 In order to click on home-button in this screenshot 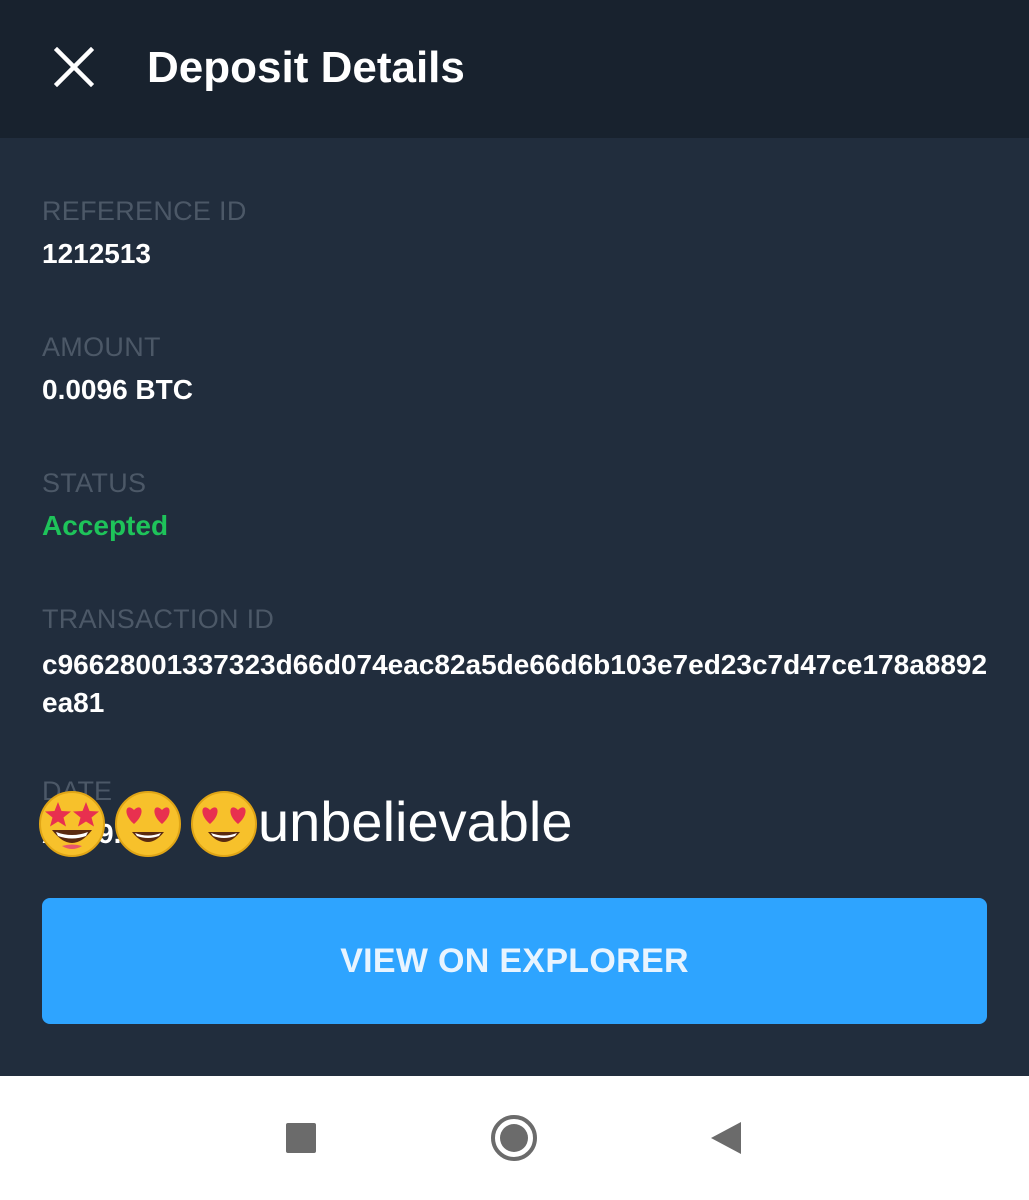, I will do `click(514, 1138)`.